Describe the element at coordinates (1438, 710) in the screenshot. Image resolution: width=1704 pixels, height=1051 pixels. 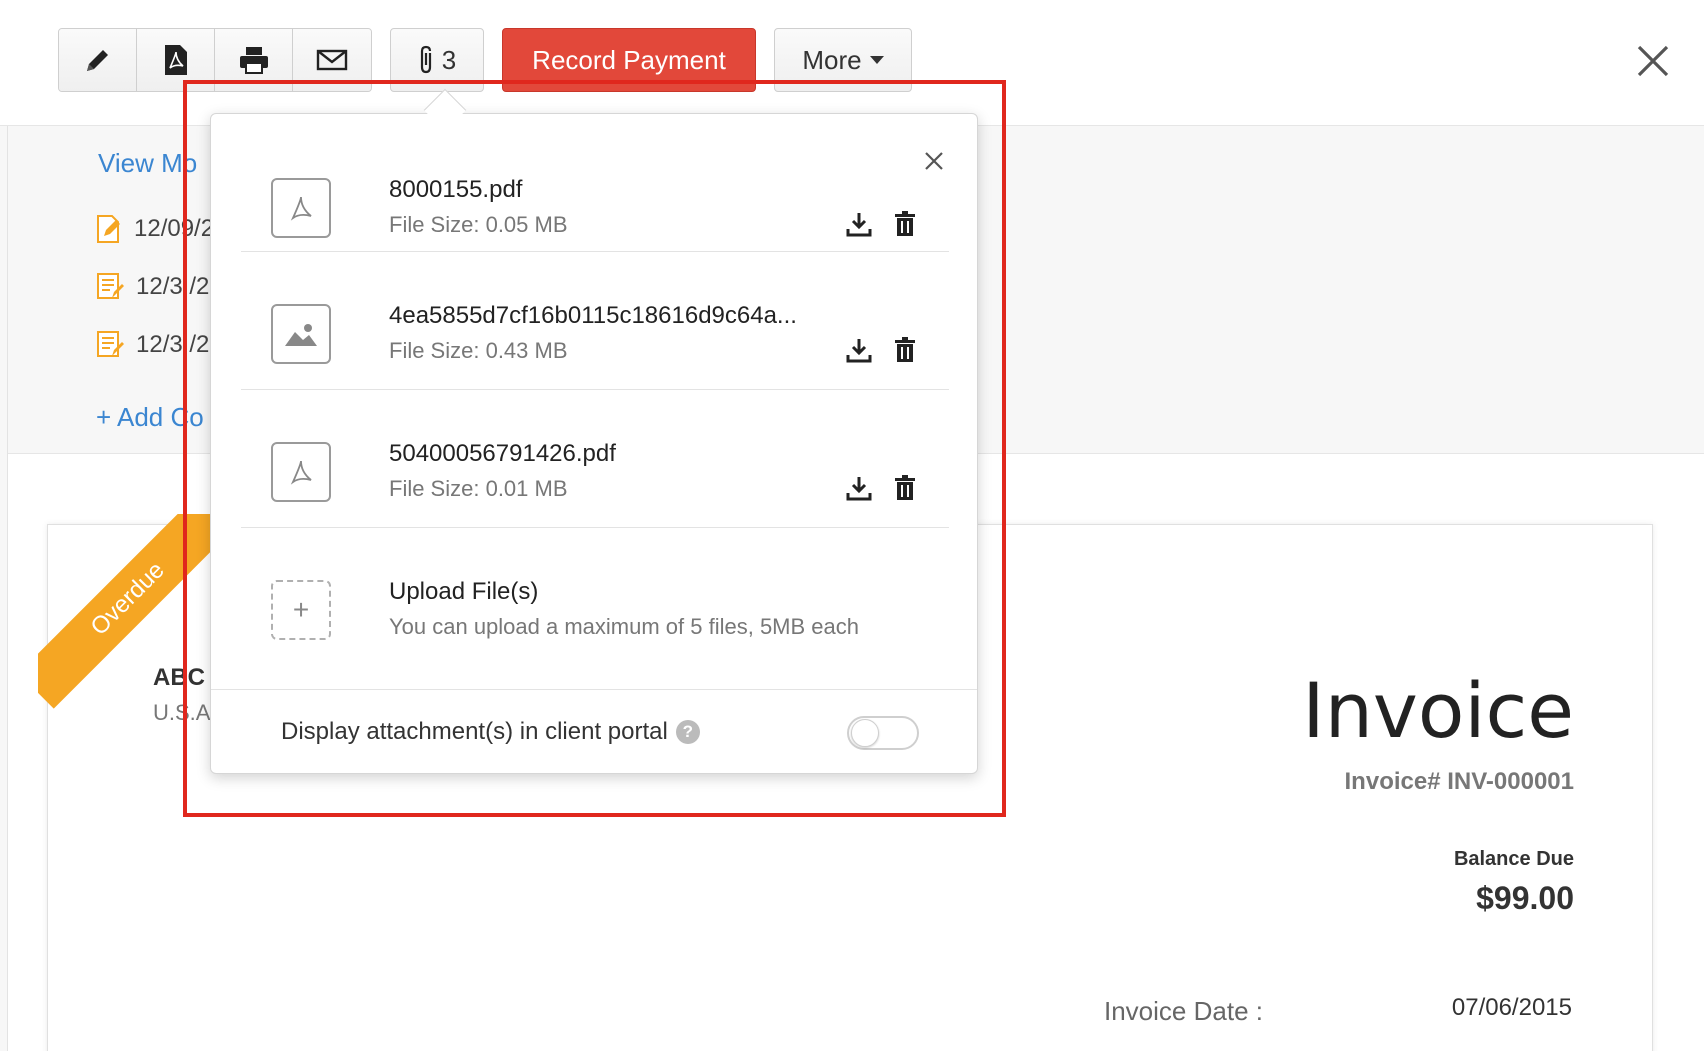
I see `invoice-title: Invoice` at that location.